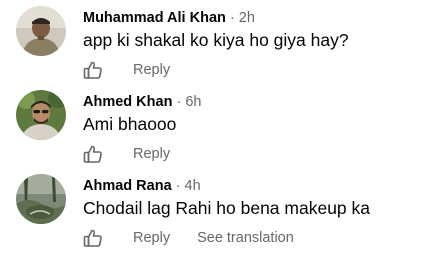 The height and width of the screenshot is (254, 439). I want to click on comment-text: Chodail lag Rahi ho bena makeup ka, so click(226, 208).